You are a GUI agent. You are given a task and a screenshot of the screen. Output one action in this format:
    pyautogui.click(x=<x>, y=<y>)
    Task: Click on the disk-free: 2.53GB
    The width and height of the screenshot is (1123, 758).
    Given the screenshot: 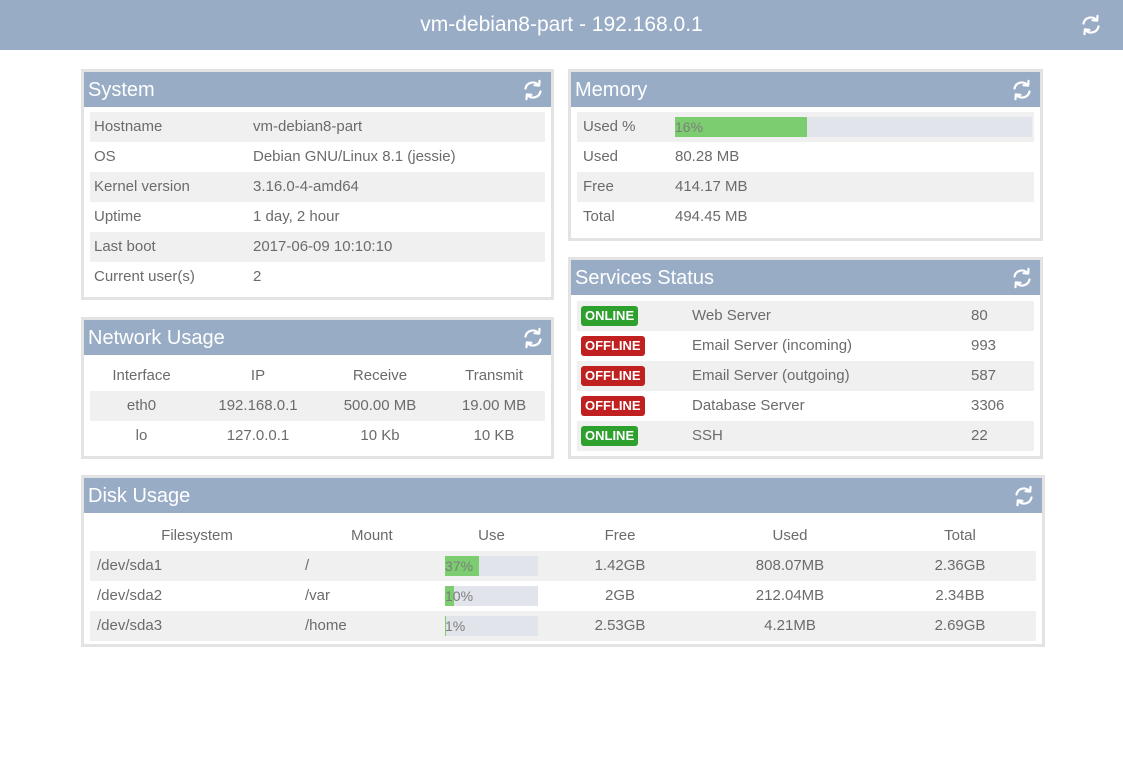 What is the action you would take?
    pyautogui.click(x=620, y=625)
    